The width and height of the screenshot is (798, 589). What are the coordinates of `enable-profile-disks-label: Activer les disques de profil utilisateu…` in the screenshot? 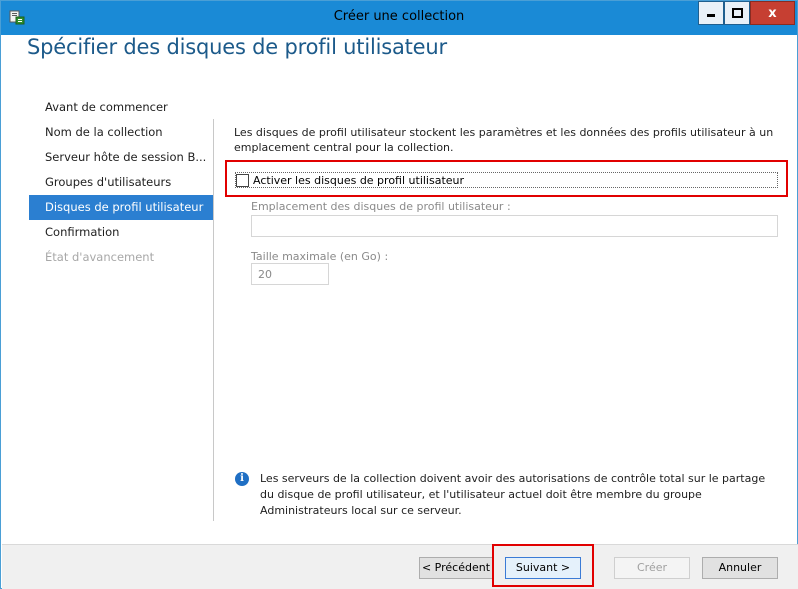 It's located at (358, 180).